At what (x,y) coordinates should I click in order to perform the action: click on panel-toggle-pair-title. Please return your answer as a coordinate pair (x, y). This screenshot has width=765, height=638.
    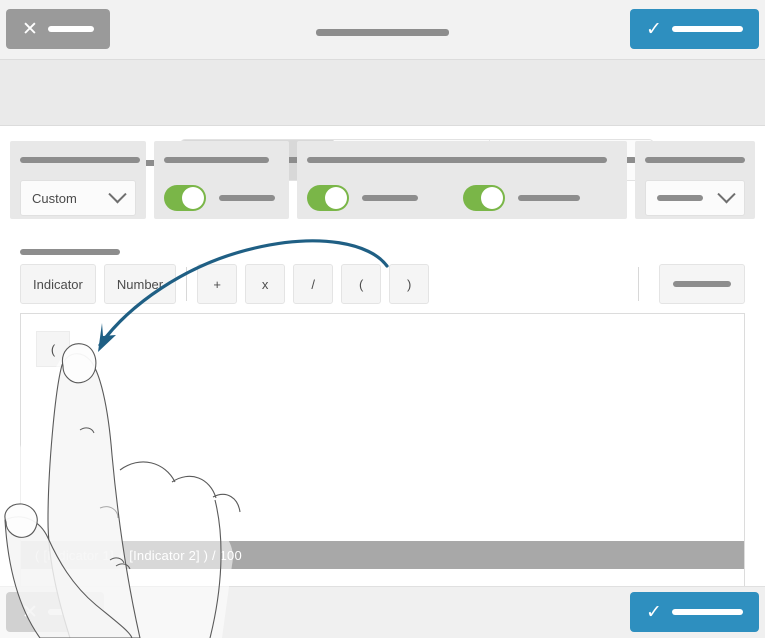
    Looking at the image, I should click on (462, 160).